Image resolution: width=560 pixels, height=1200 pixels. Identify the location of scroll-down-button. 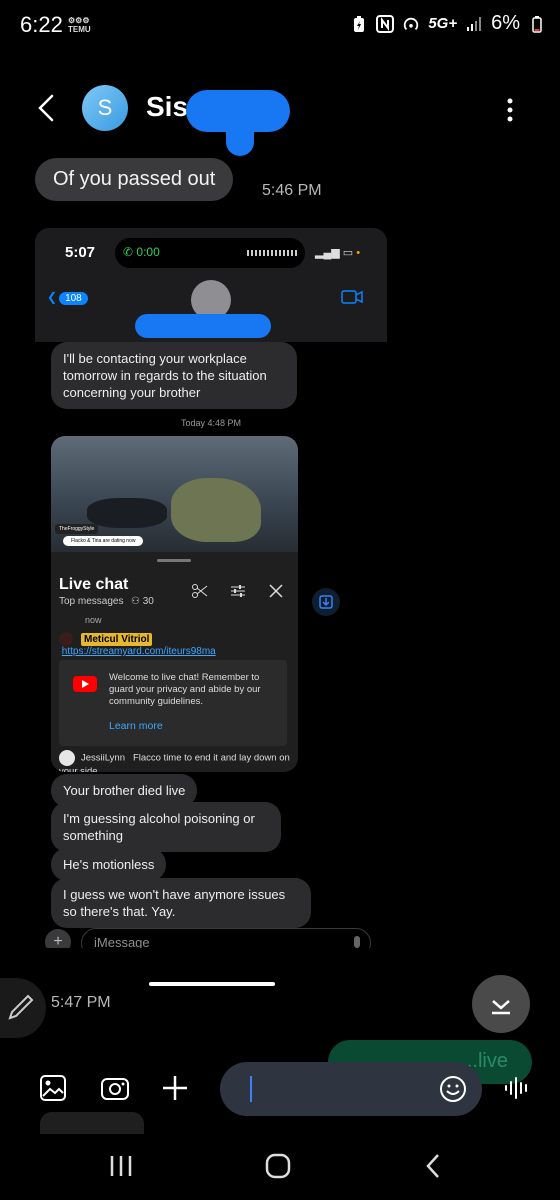
(501, 1004).